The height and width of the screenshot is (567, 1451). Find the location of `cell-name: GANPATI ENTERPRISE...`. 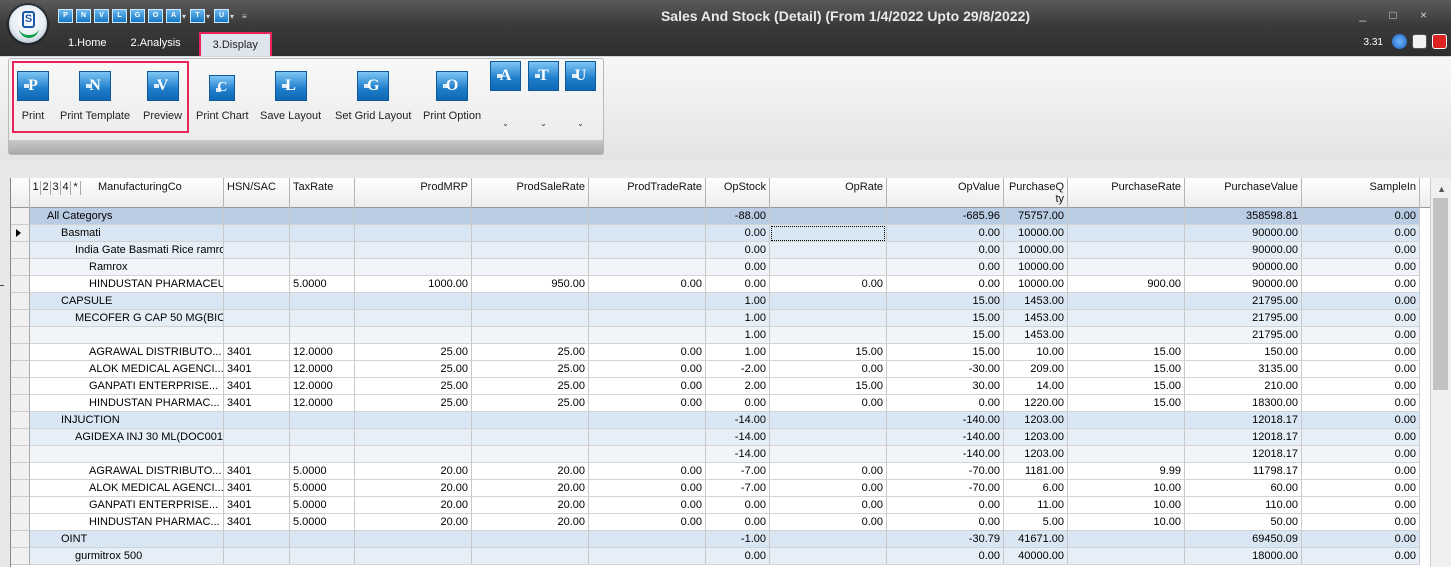

cell-name: GANPATI ENTERPRISE... is located at coordinates (127, 386).